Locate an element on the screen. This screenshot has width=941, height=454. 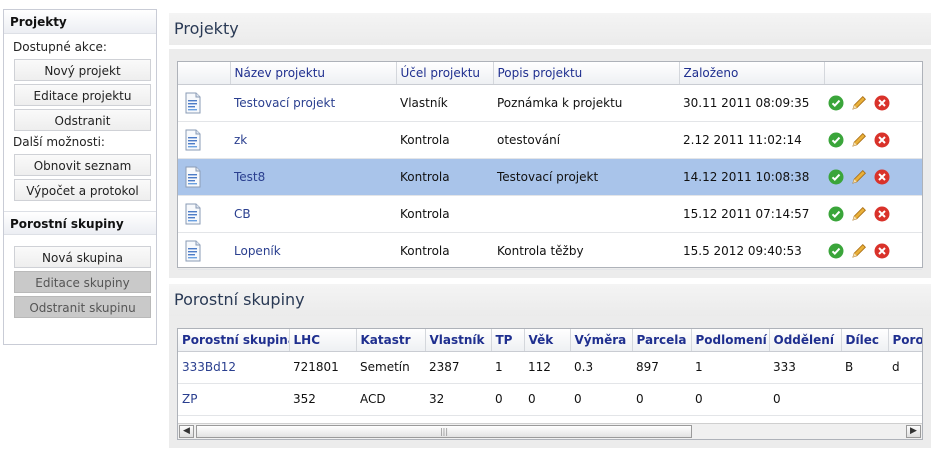
group-row: 333Bd12 721801 Semetín 2387 1 112 0.3 897 1 333 Bd is located at coordinates (550, 367).